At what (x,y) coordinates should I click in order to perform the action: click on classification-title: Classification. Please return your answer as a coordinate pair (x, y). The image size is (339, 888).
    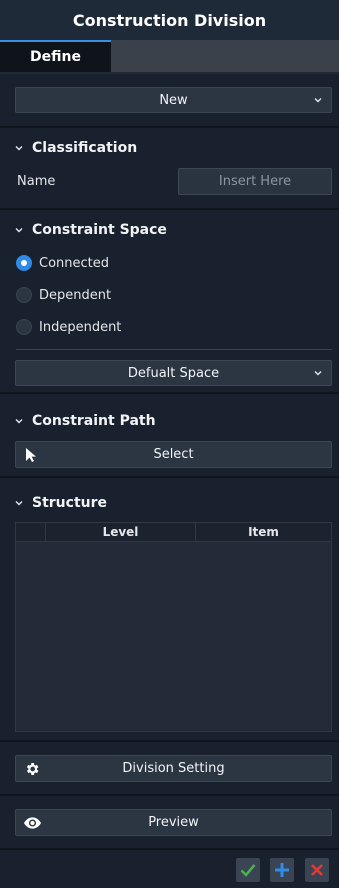
    Looking at the image, I should click on (85, 148).